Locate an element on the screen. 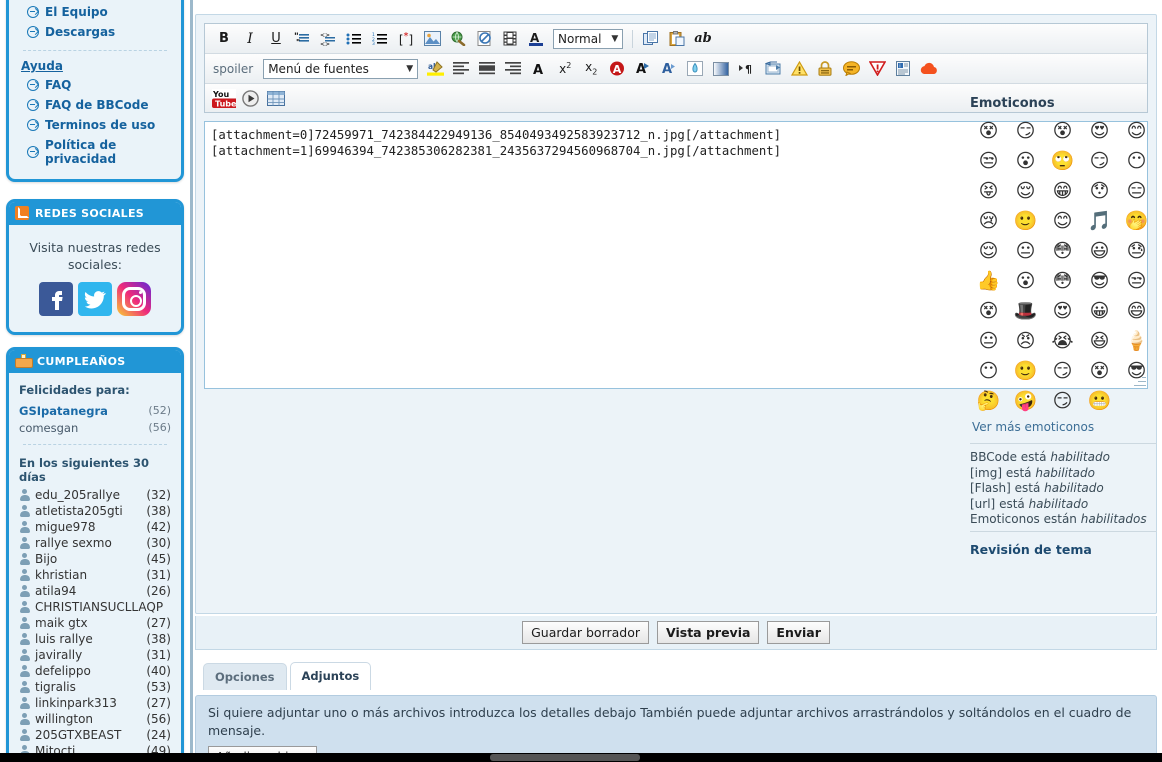 The height and width of the screenshot is (762, 1162). birthday-username: GSIpatanegra is located at coordinates (63, 411).